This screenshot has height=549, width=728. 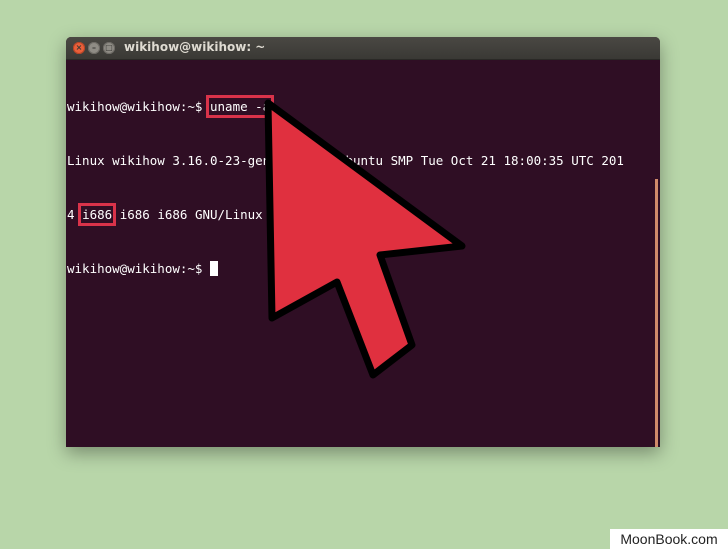 I want to click on terminal-line-1: wikihow@wikihow:~$ uname -a, so click(x=363, y=106).